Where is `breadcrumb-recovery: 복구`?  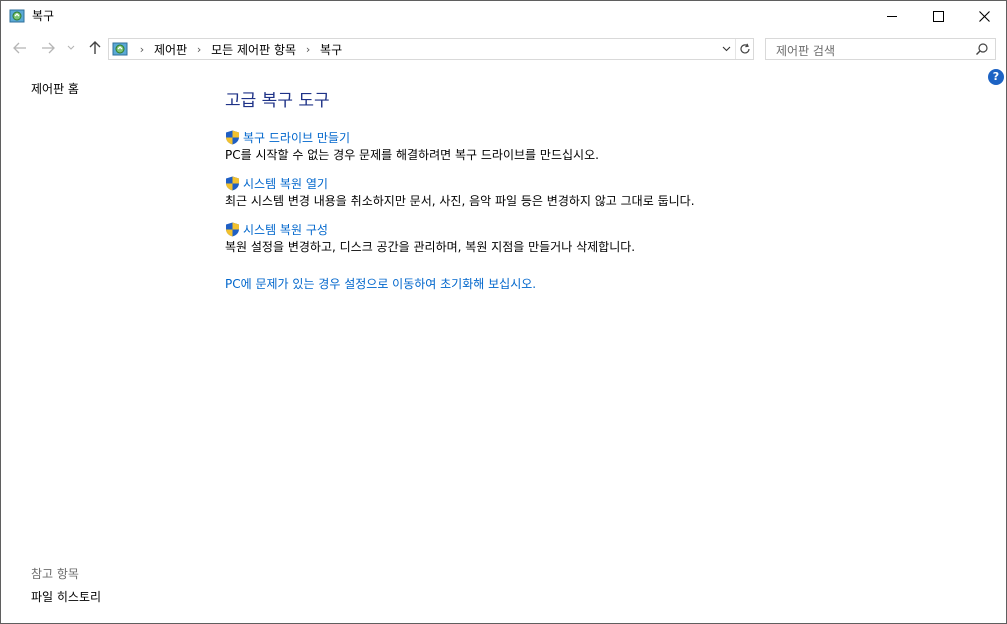
breadcrumb-recovery: 복구 is located at coordinates (331, 49).